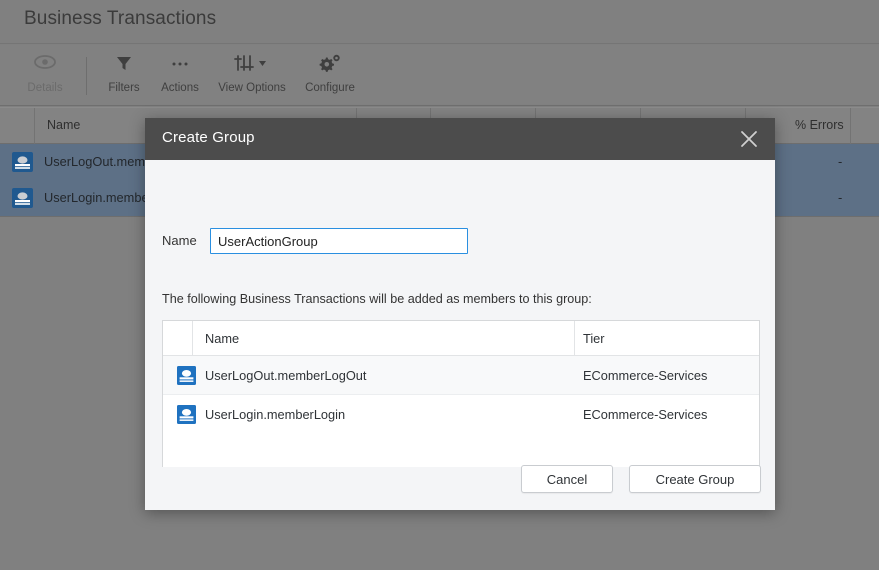 This screenshot has height=570, width=879. What do you see at coordinates (461, 338) in the screenshot?
I see `members-table-header: Name Tier` at bounding box center [461, 338].